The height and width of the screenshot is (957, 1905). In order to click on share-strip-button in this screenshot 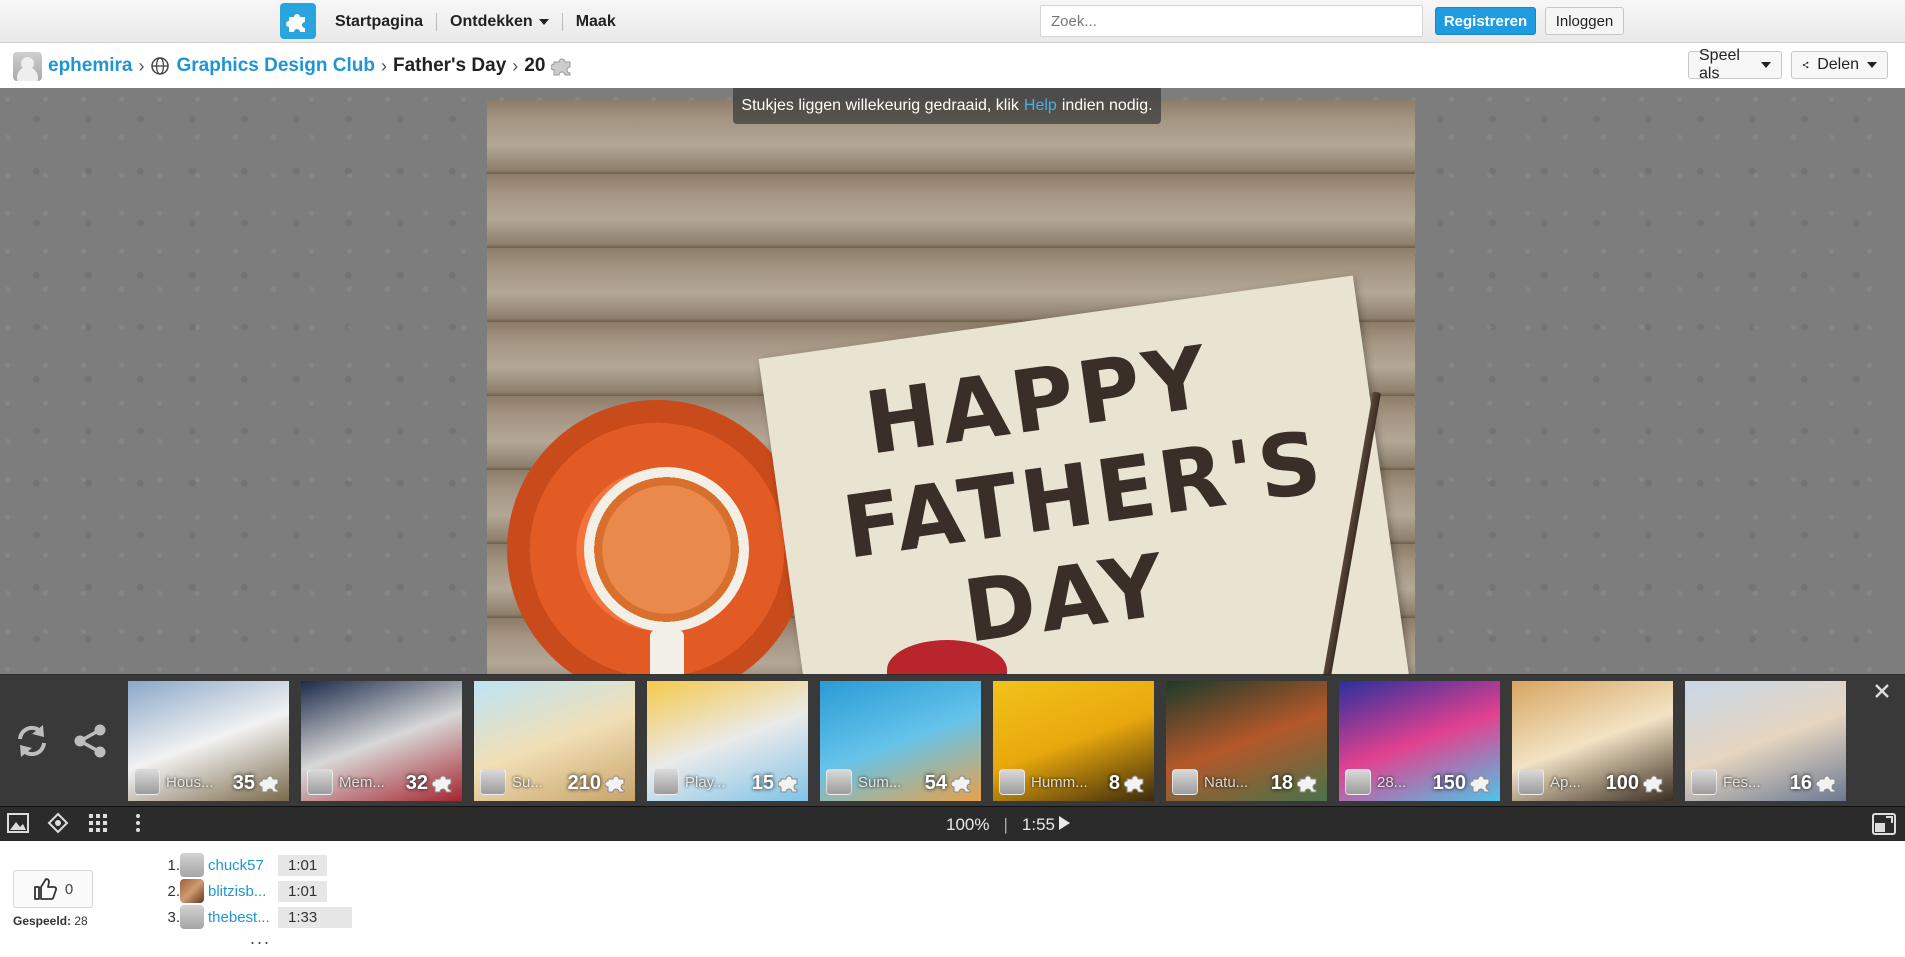, I will do `click(90, 741)`.